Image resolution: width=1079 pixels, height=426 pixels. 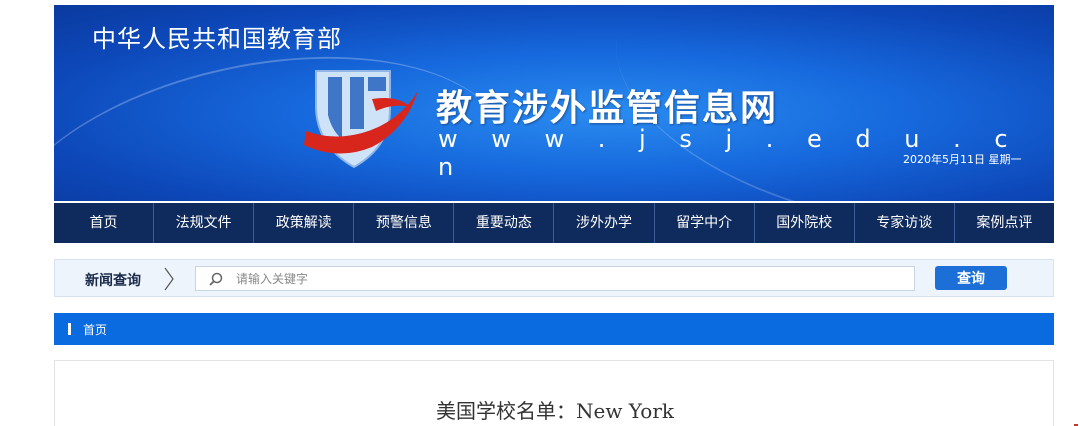 What do you see at coordinates (504, 223) in the screenshot?
I see `nav-item-news: 重要动态` at bounding box center [504, 223].